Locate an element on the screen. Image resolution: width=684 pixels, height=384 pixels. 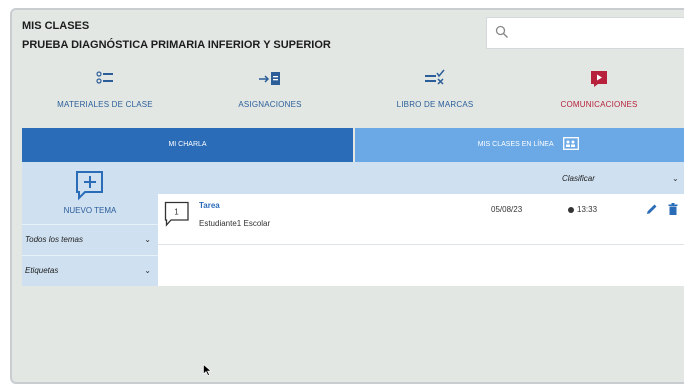
list-materials-icon is located at coordinates (104, 77).